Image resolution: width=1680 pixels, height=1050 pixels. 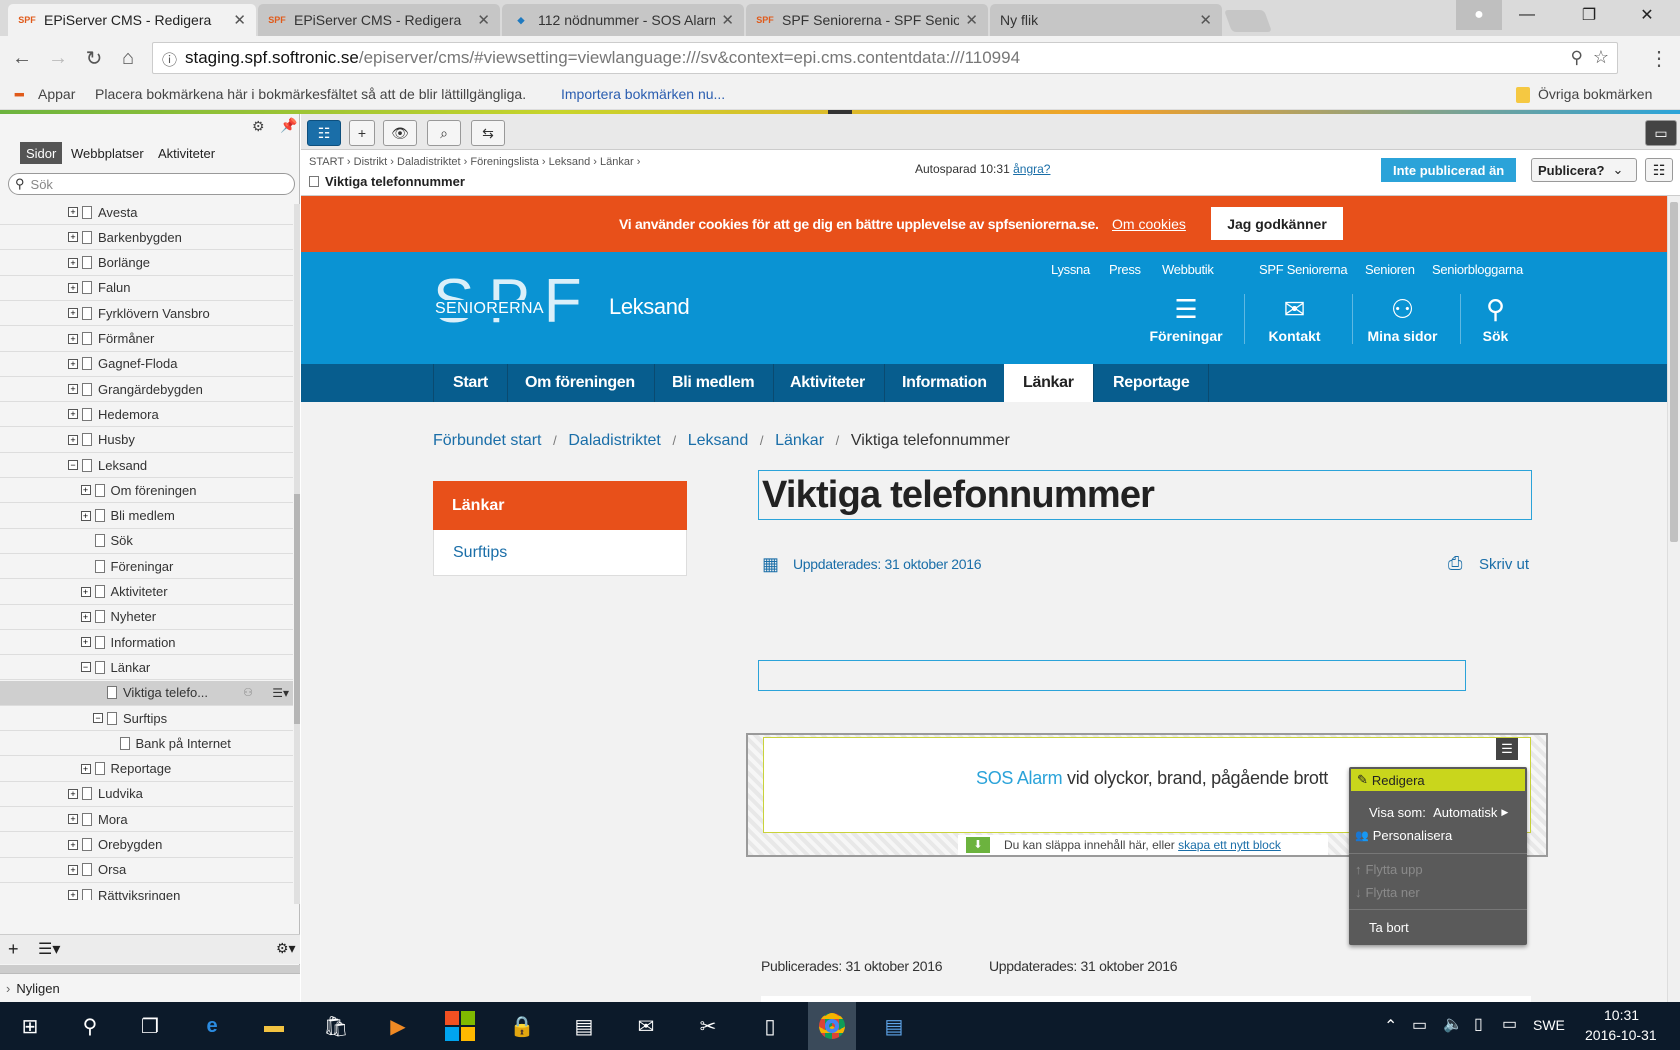 What do you see at coordinates (1389, 927) in the screenshot?
I see `menu-delete: Ta bort` at bounding box center [1389, 927].